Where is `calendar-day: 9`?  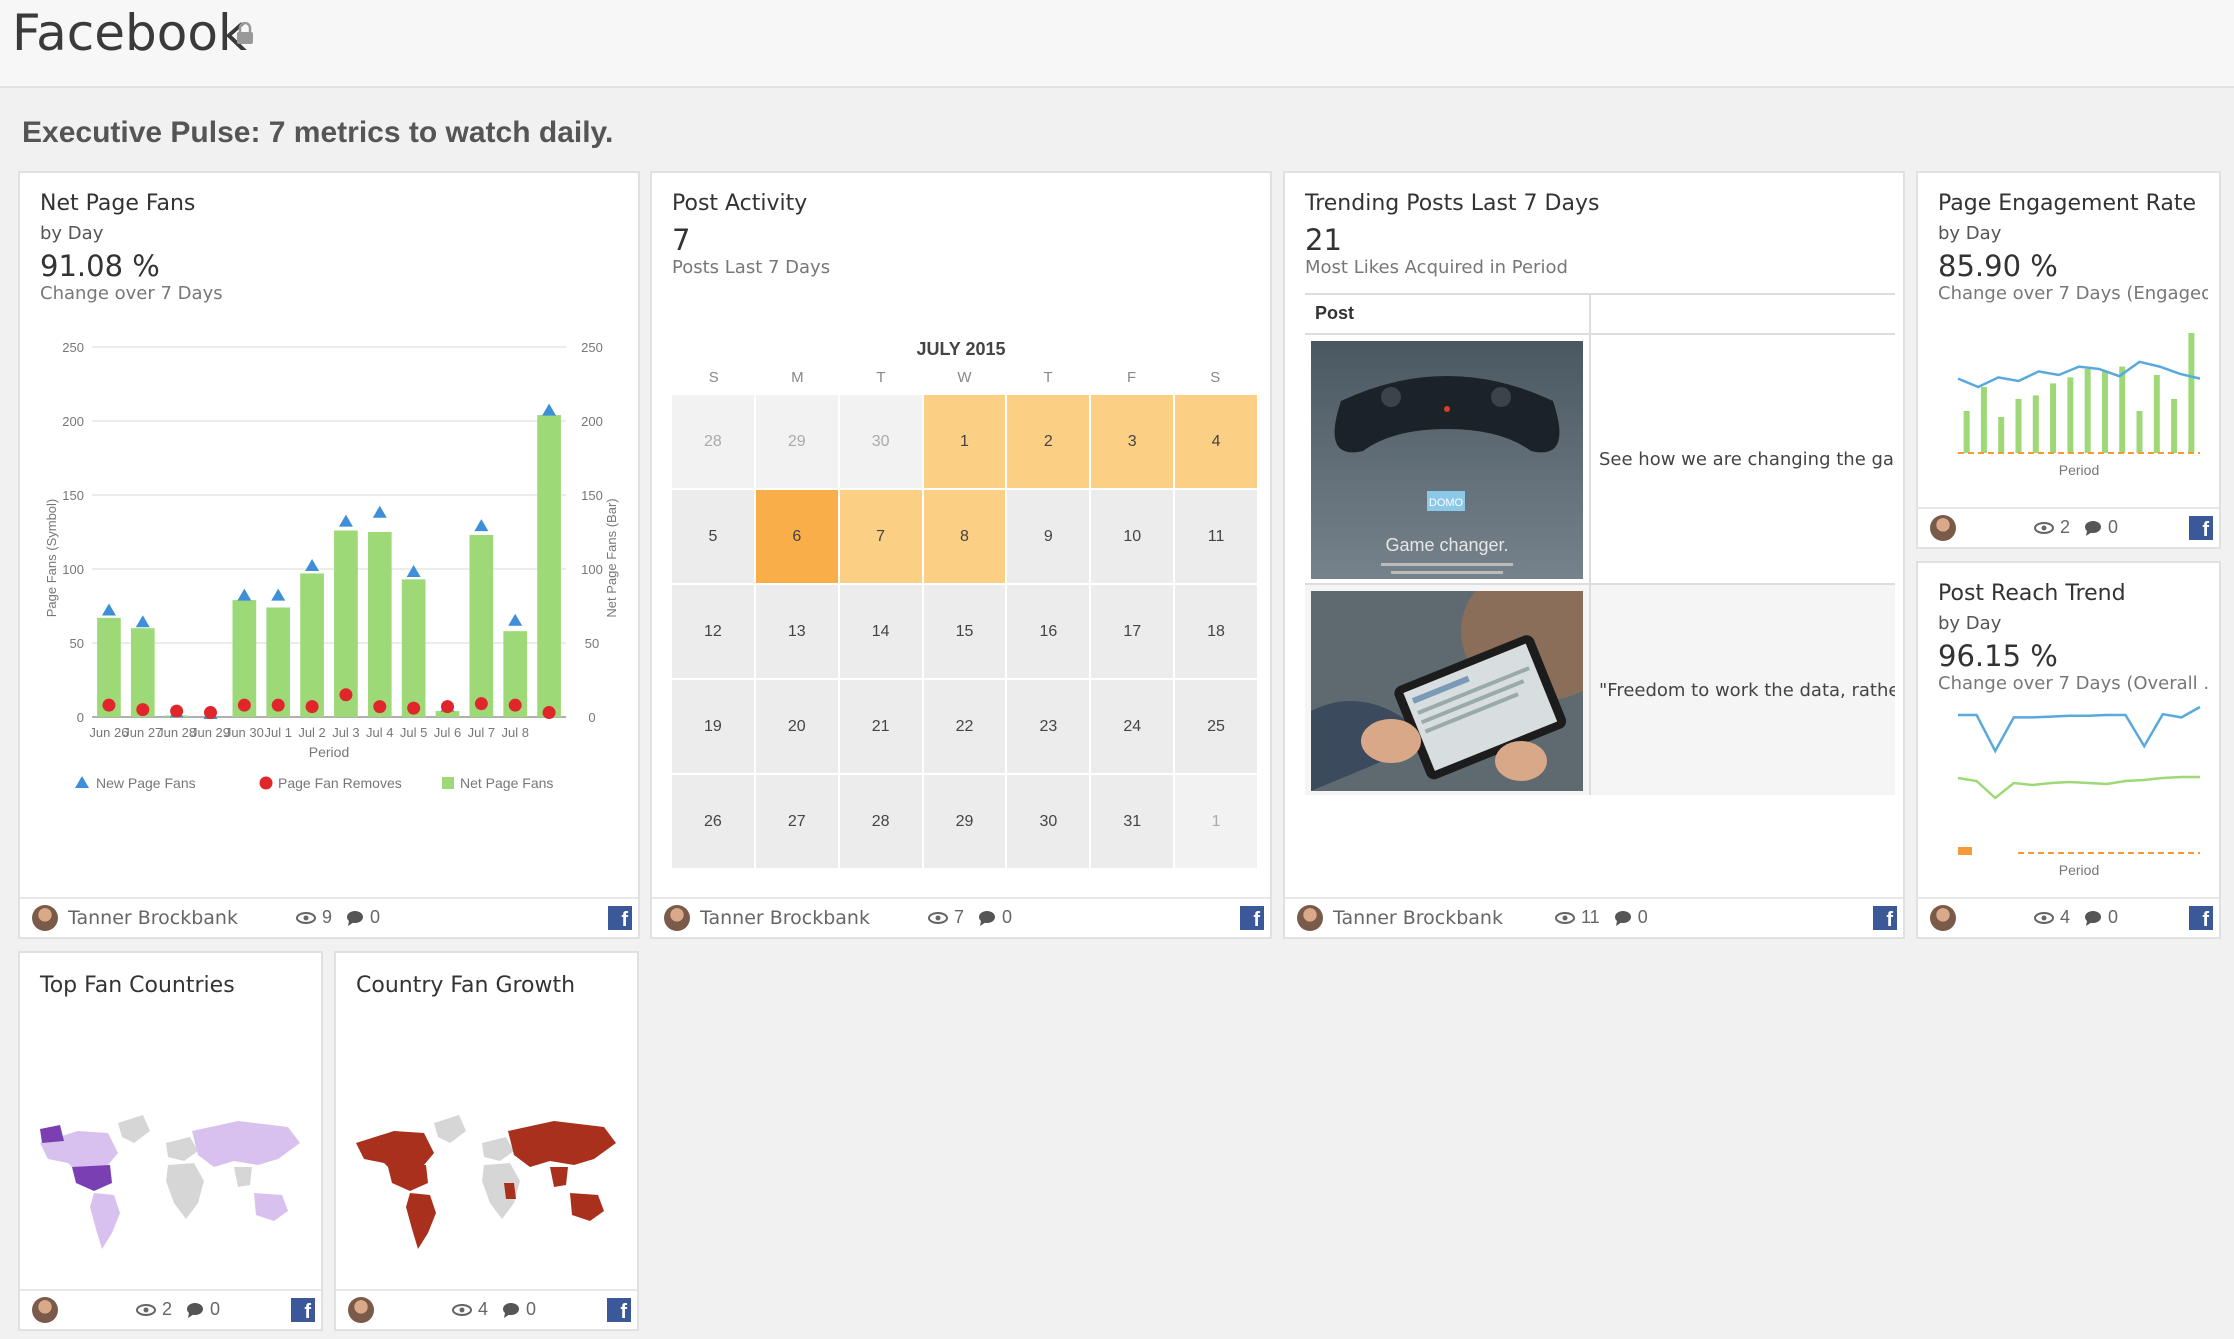
calendar-day: 9 is located at coordinates (1048, 536).